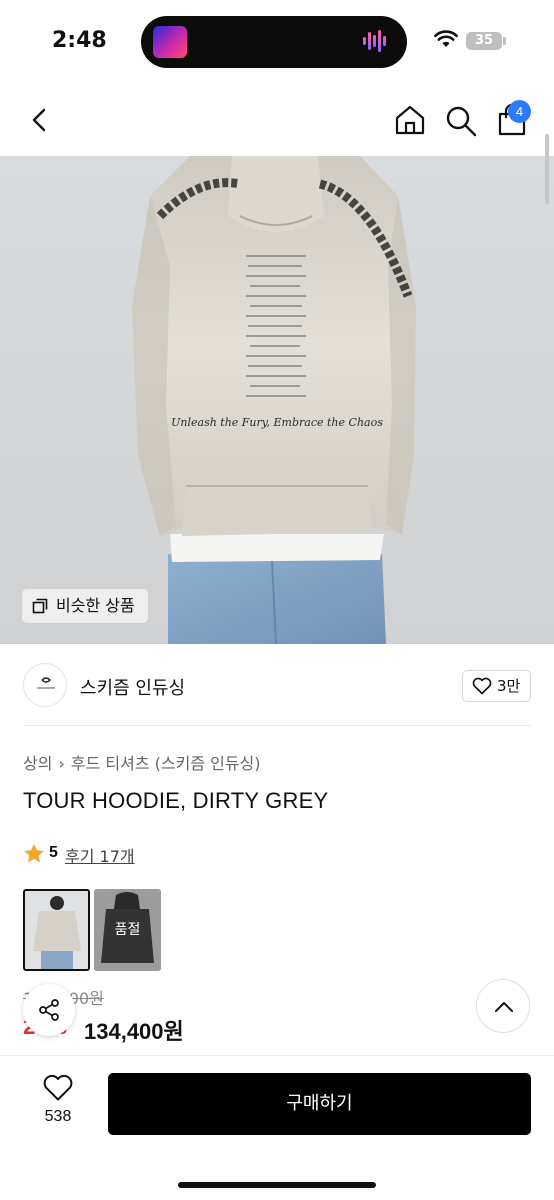 The width and height of the screenshot is (554, 1200). What do you see at coordinates (53, 852) in the screenshot?
I see `rating-value: 5` at bounding box center [53, 852].